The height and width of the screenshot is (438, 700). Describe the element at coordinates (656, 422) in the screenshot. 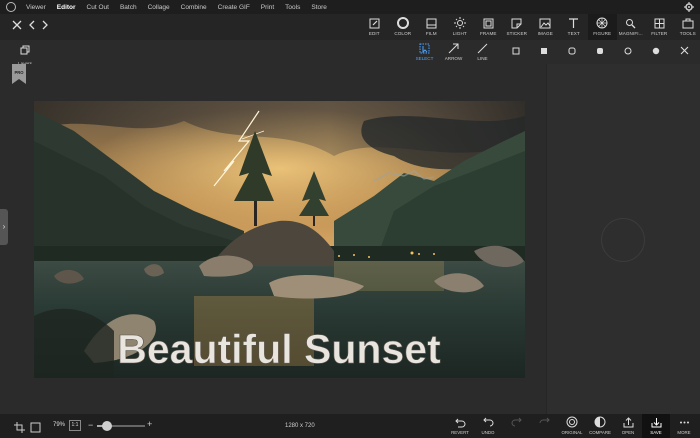

I see `save-icon` at that location.